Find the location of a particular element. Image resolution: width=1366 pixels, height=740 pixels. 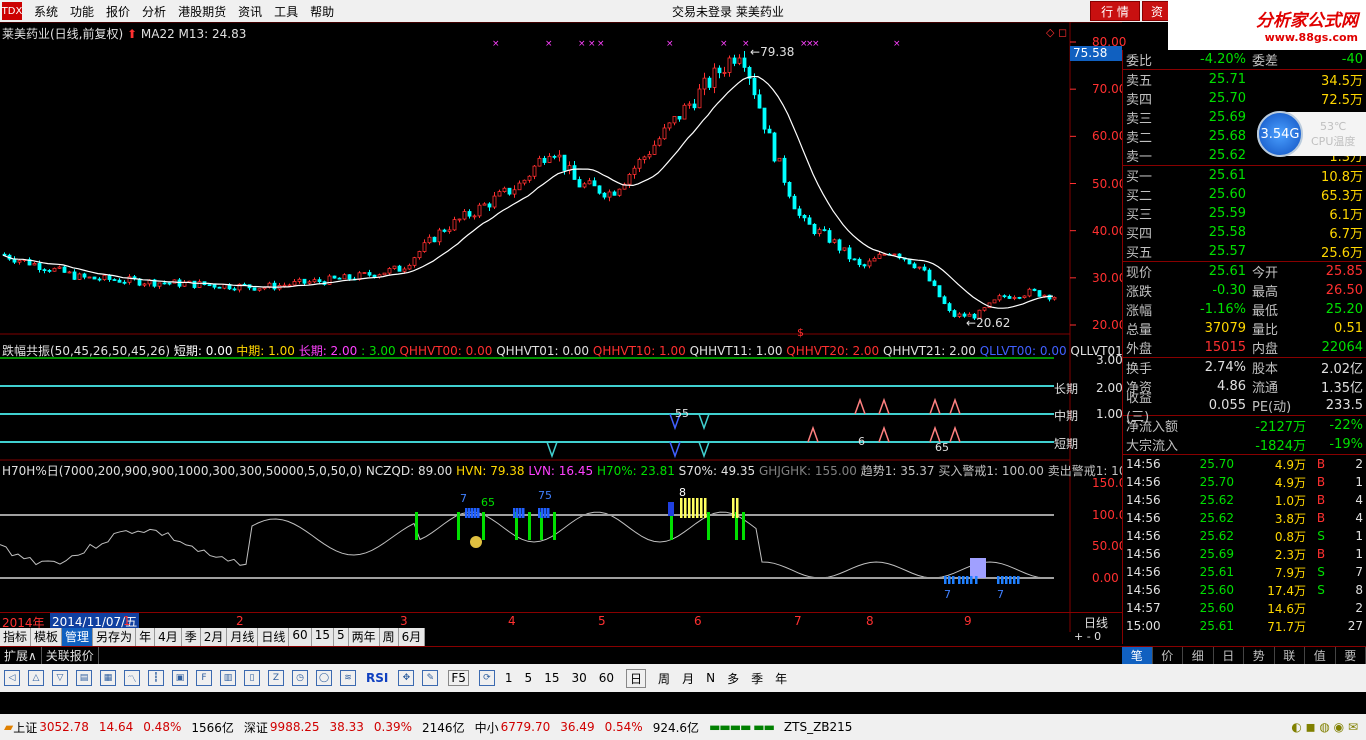

f5-button: F5 is located at coordinates (458, 678).